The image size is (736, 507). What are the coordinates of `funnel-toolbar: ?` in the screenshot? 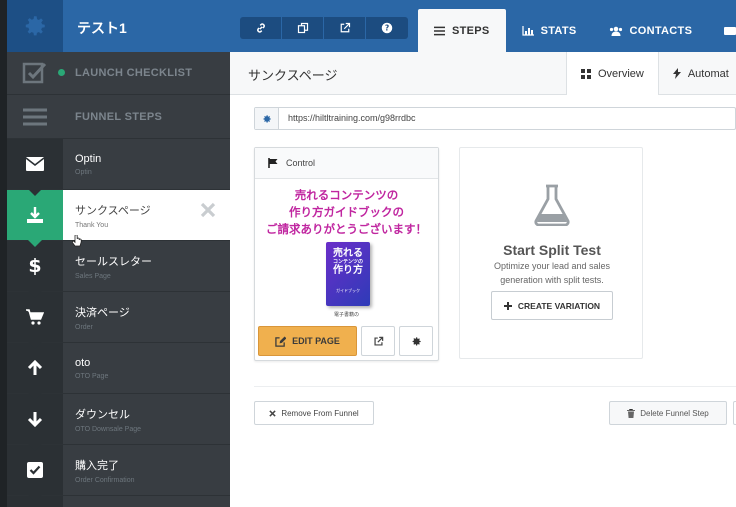 It's located at (324, 28).